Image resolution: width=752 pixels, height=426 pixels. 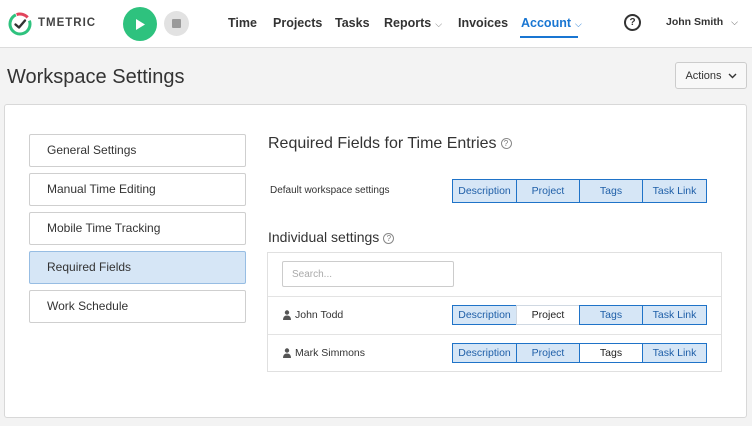 I want to click on mark-simmons-required-fields-toggle: Description Project Tags Task Link, so click(x=579, y=353).